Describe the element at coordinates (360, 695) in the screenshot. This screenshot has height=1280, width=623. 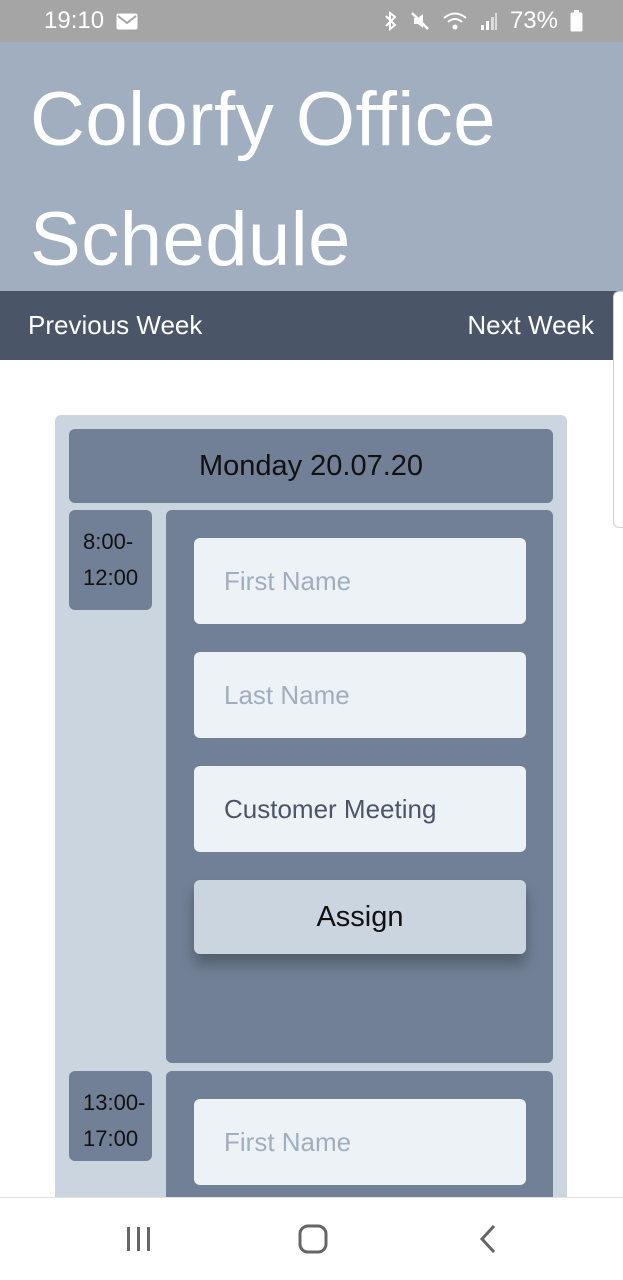
I see `last-name-field: Last Name` at that location.